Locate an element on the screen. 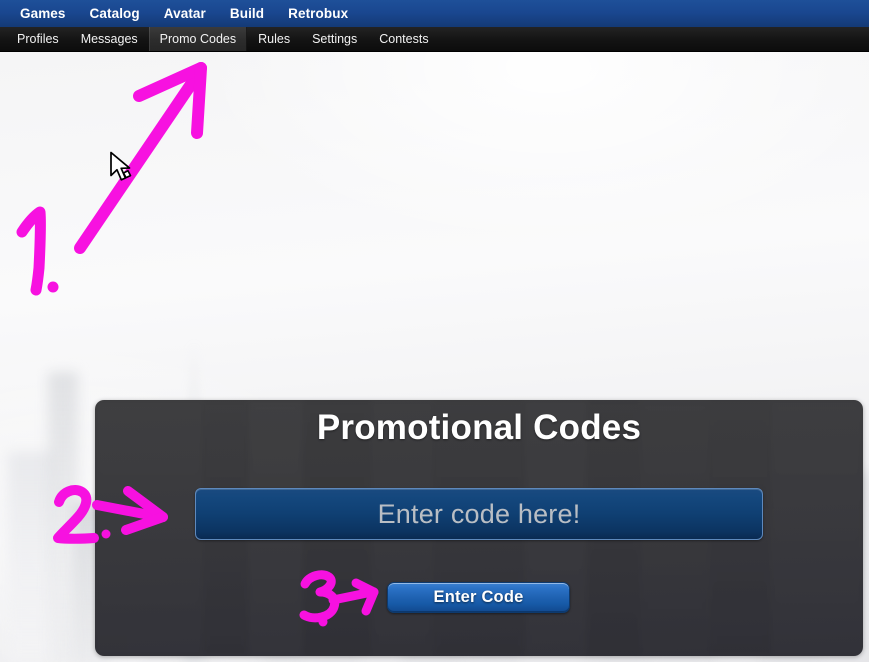 The width and height of the screenshot is (869, 662). topnav-item-catalog: Catalog is located at coordinates (115, 13).